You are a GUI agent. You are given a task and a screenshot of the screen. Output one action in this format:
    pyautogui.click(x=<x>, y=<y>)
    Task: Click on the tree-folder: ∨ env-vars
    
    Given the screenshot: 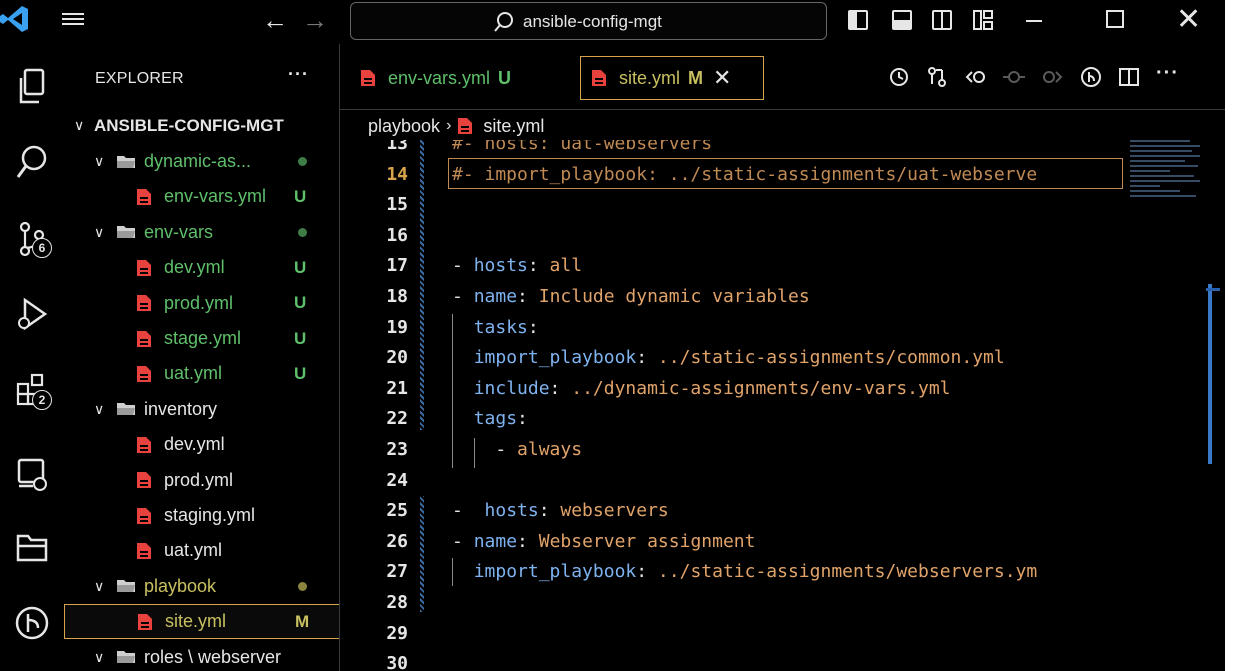 What is the action you would take?
    pyautogui.click(x=201, y=232)
    